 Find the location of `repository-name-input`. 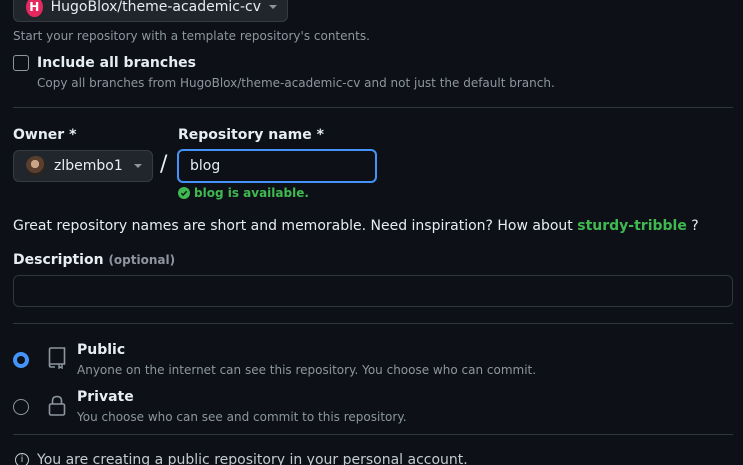

repository-name-input is located at coordinates (277, 166).